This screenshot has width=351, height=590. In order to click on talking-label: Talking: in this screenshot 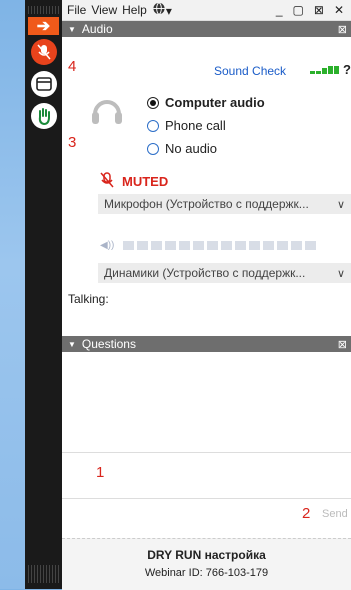, I will do `click(88, 299)`.